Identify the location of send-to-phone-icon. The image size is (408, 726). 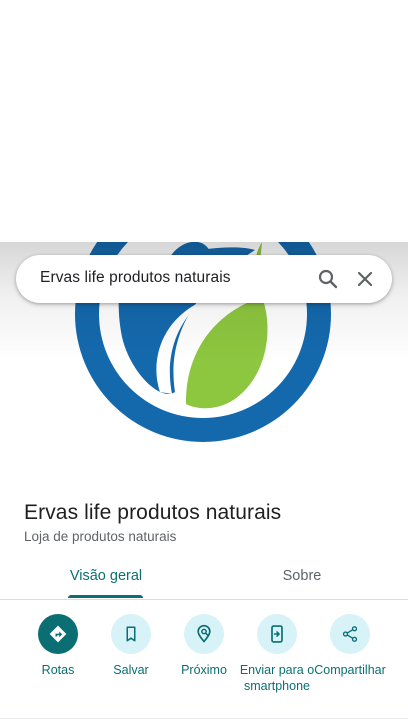
(277, 634).